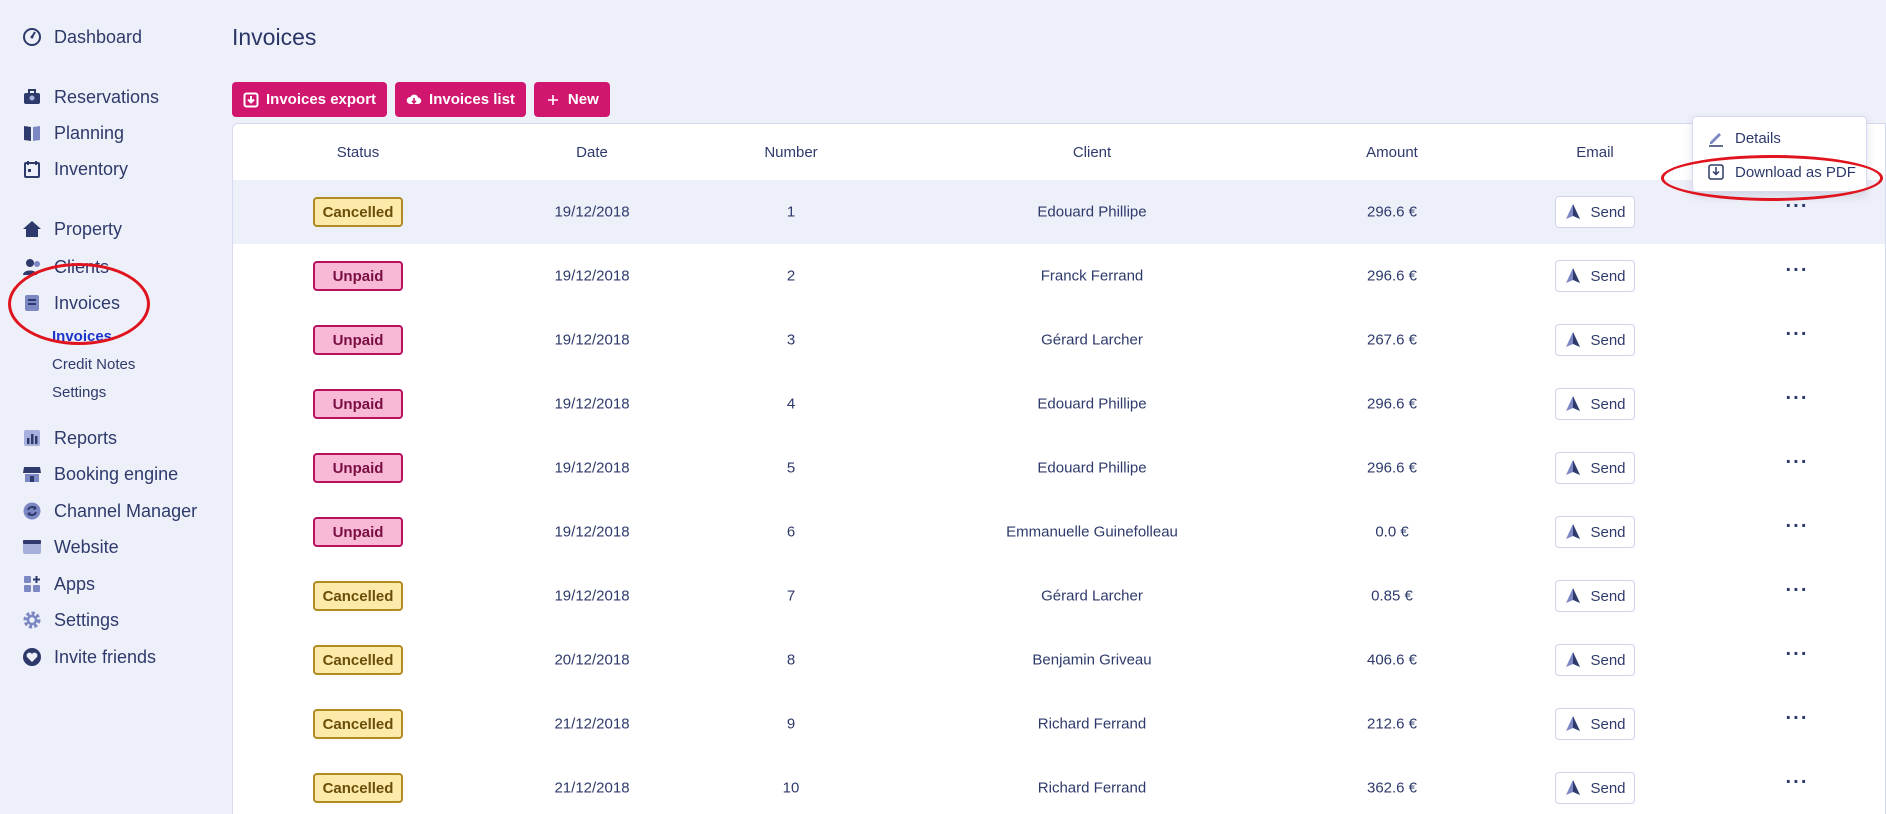 The height and width of the screenshot is (814, 1886). What do you see at coordinates (251, 99) in the screenshot?
I see `download-box-icon` at bounding box center [251, 99].